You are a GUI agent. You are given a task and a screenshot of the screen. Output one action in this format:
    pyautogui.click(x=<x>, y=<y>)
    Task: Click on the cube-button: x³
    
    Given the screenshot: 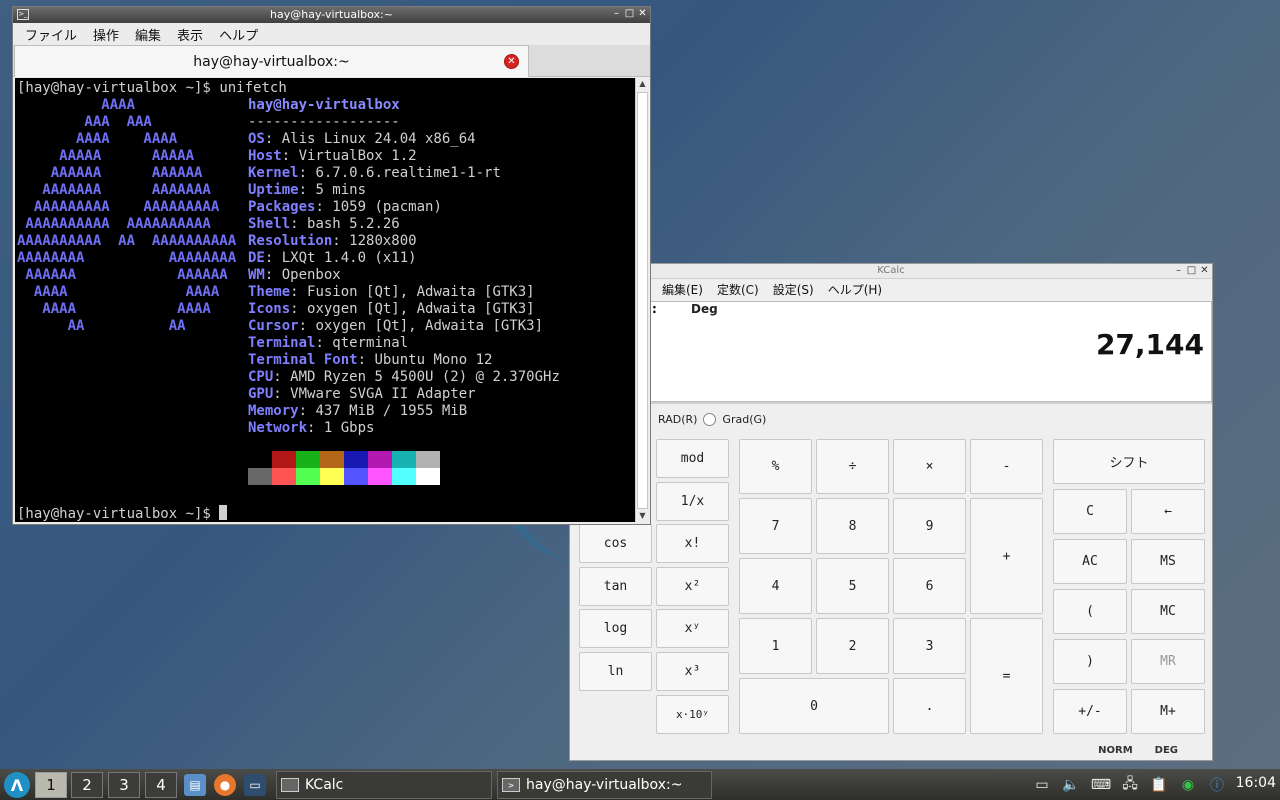 What is the action you would take?
    pyautogui.click(x=692, y=671)
    